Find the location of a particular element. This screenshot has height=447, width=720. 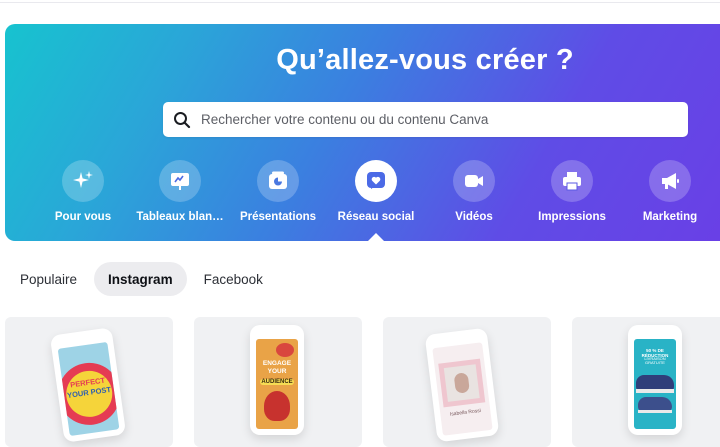

template-card: ENGAGE YOUR AUDIENCE is located at coordinates (278, 382).